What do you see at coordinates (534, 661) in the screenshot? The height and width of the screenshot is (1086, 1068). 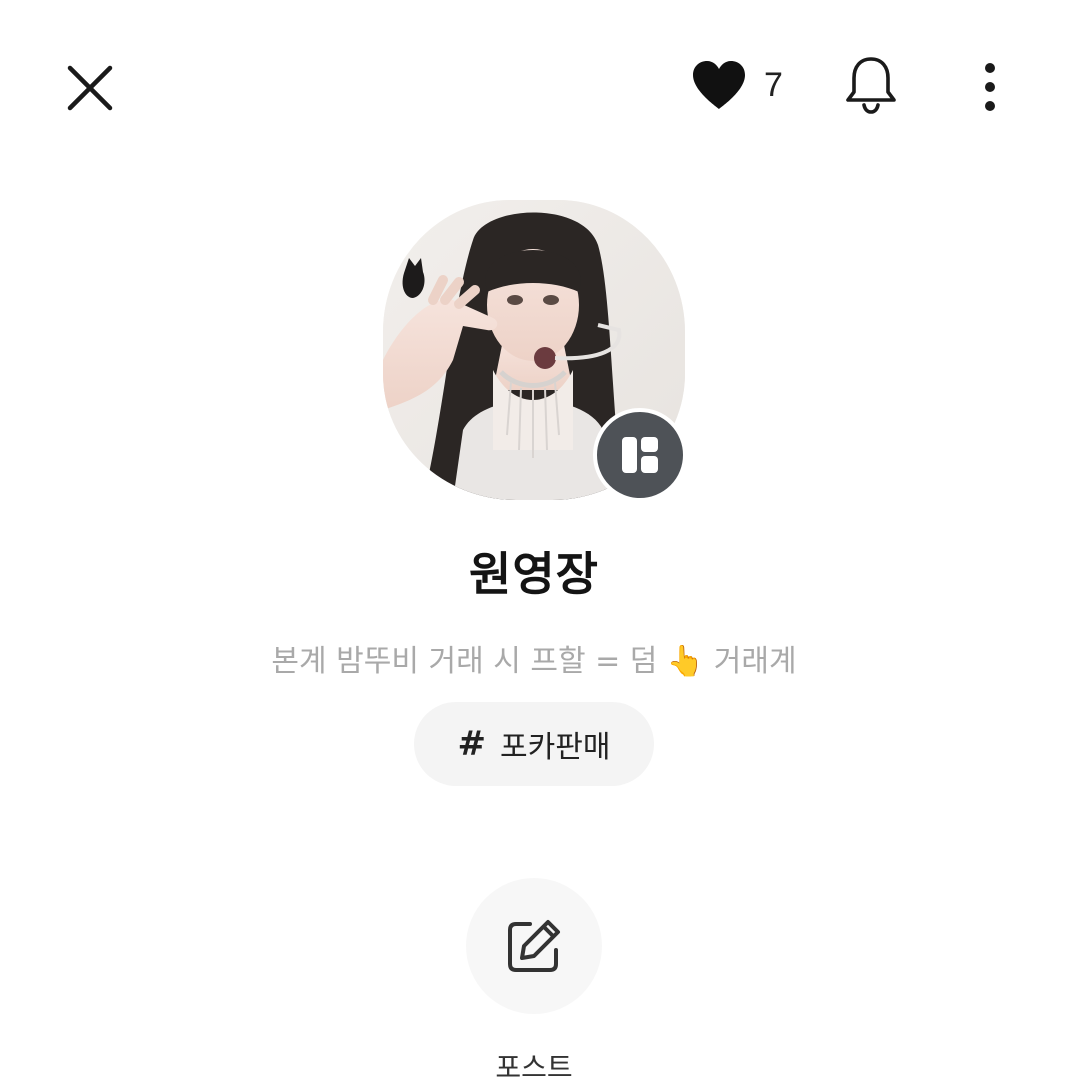 I see `profile-bio: 본계 밤뚜비 거래 시 프할 = 덤 👆 거래계` at bounding box center [534, 661].